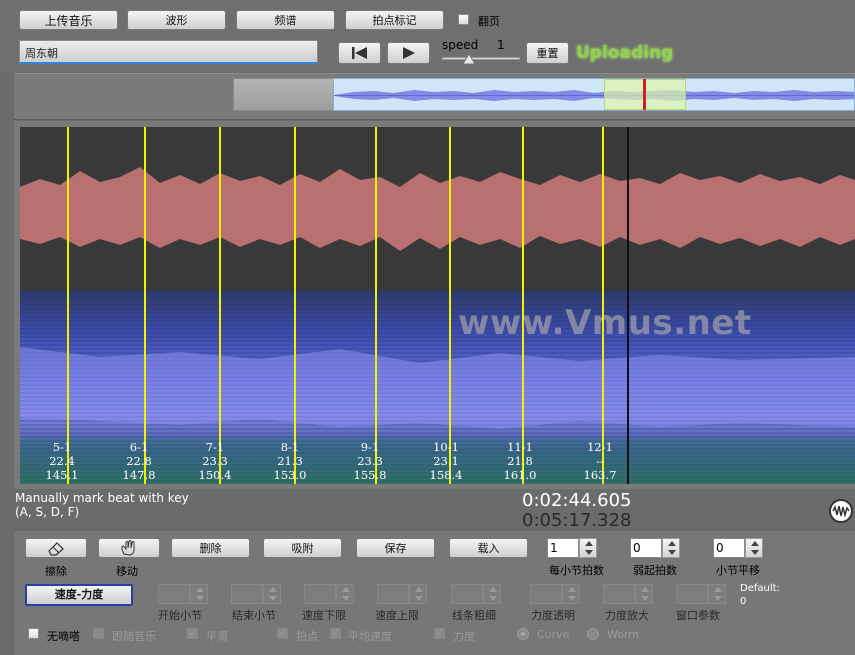 This screenshot has width=855, height=655. I want to click on beat-speed: 22.8, so click(139, 461).